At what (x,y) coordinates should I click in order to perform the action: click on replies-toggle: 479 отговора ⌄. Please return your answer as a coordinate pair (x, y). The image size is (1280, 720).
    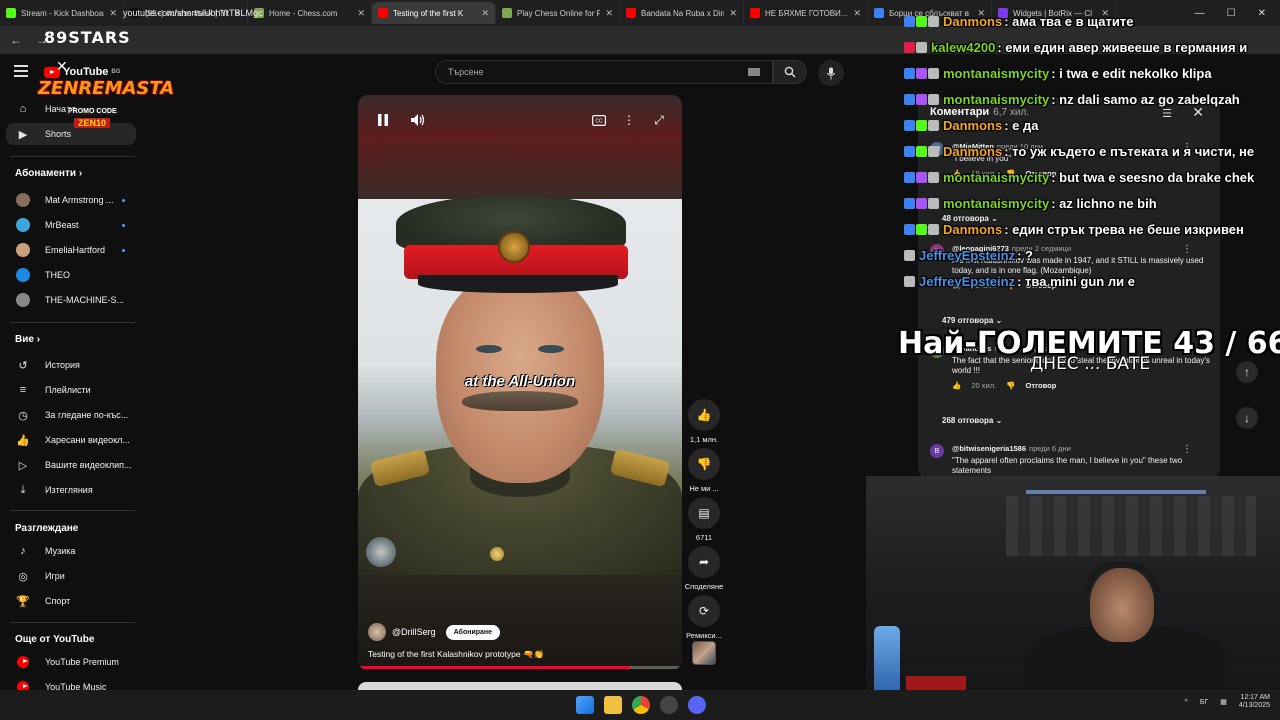
    Looking at the image, I should click on (972, 320).